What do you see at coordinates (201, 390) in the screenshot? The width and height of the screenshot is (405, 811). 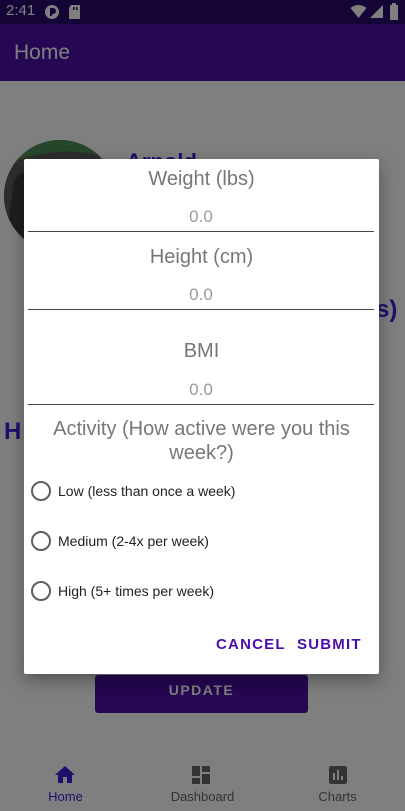 I see `bmi-field` at bounding box center [201, 390].